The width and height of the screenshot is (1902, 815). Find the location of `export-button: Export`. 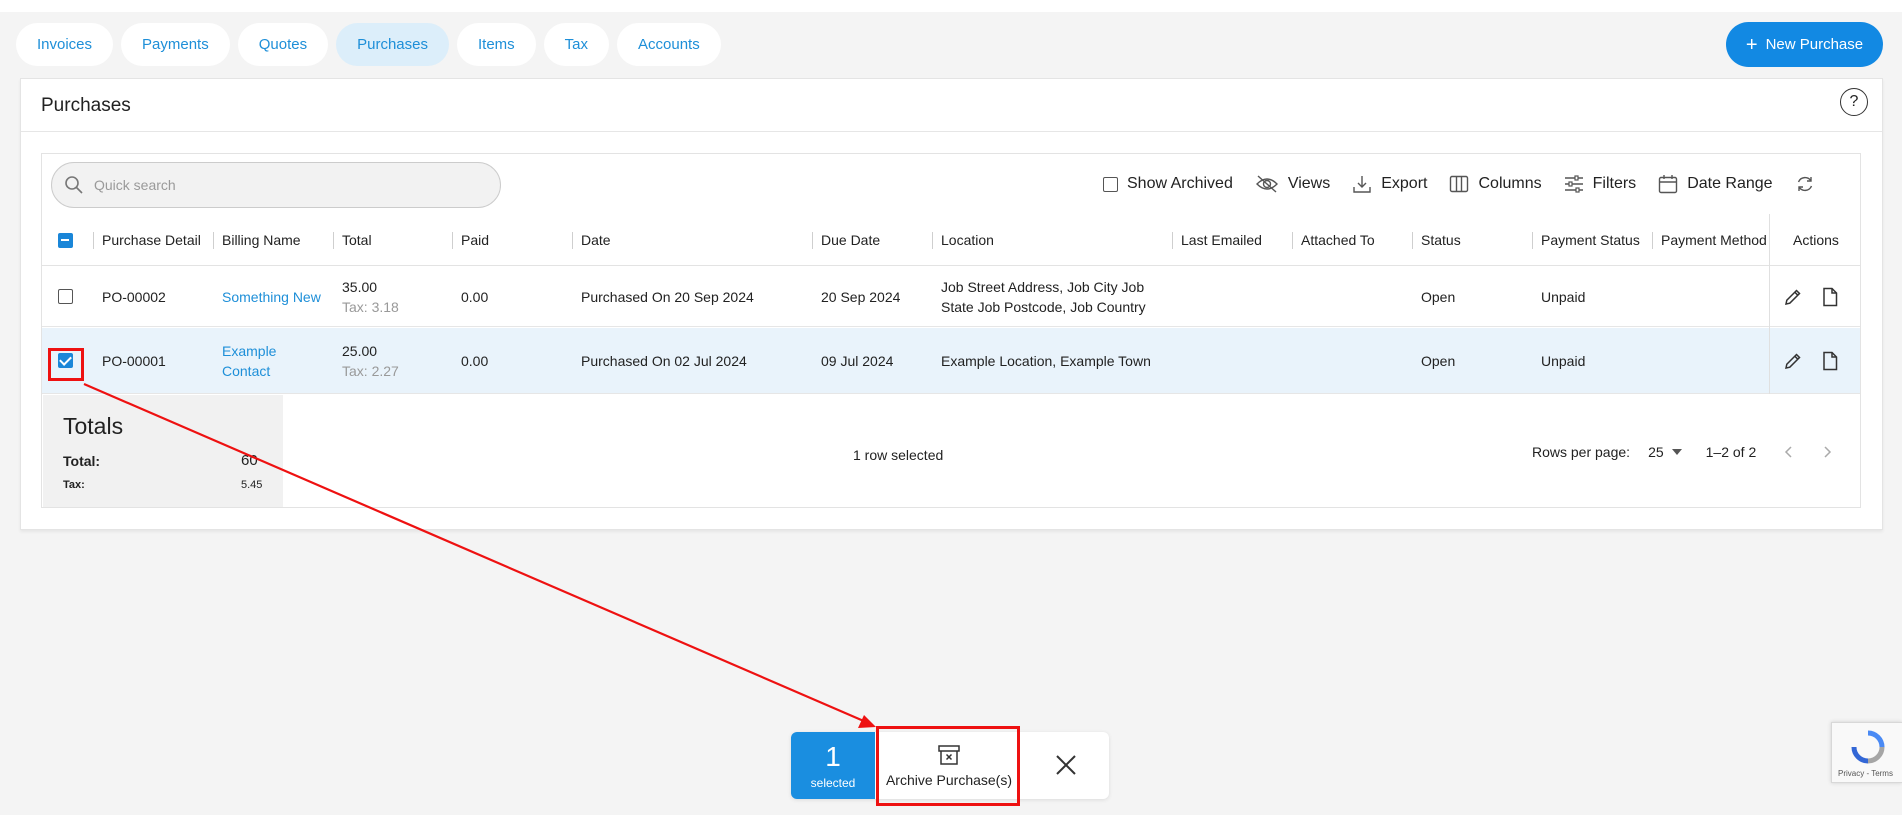

export-button: Export is located at coordinates (1389, 184).